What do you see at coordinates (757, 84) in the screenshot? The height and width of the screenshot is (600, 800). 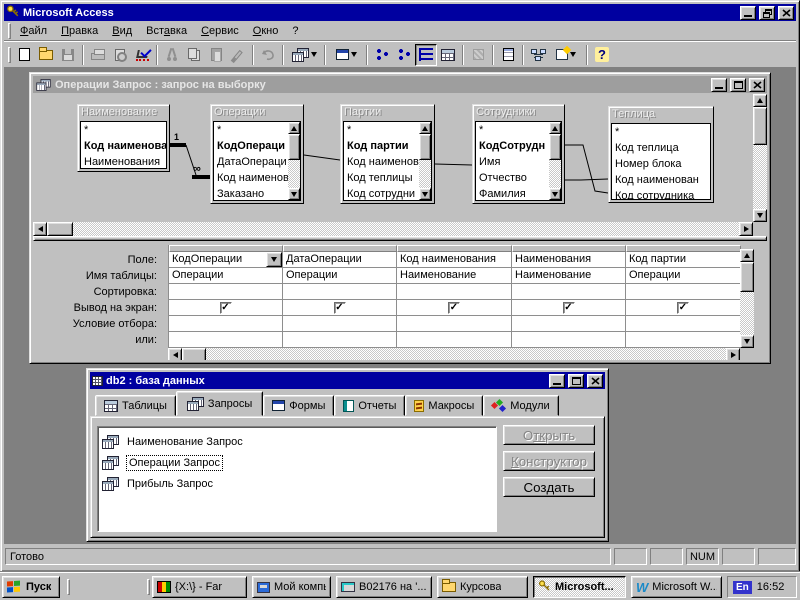 I see `query-close-button` at bounding box center [757, 84].